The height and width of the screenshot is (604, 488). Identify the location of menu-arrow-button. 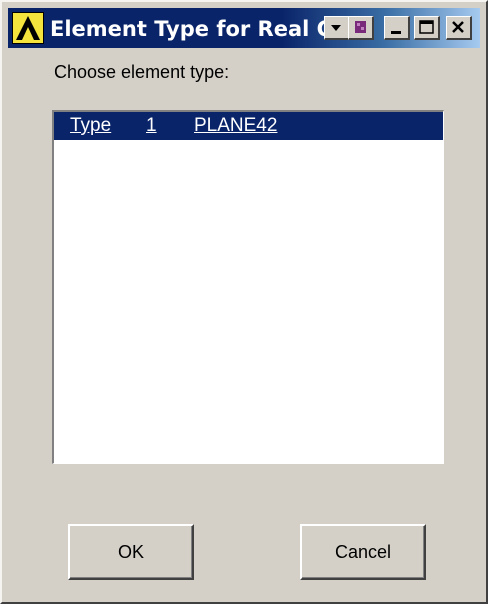
(337, 28).